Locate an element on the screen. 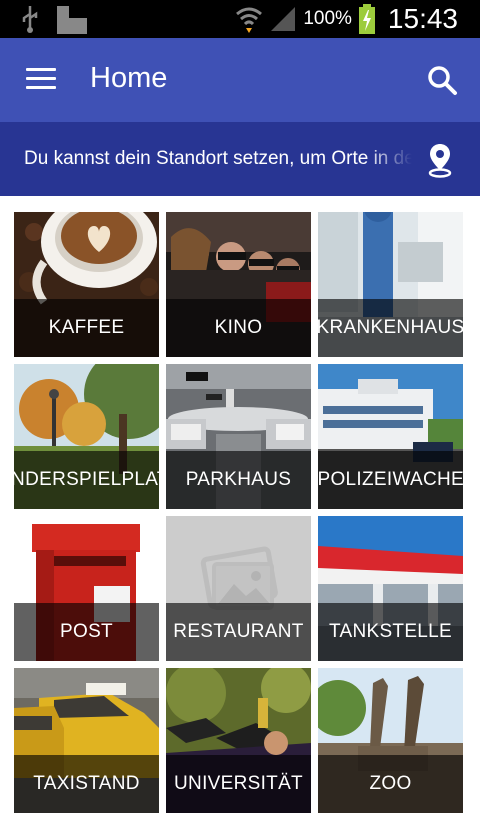  category-tile-kinderspielplatz: KINDERSPIELPLATZ is located at coordinates (86, 436).